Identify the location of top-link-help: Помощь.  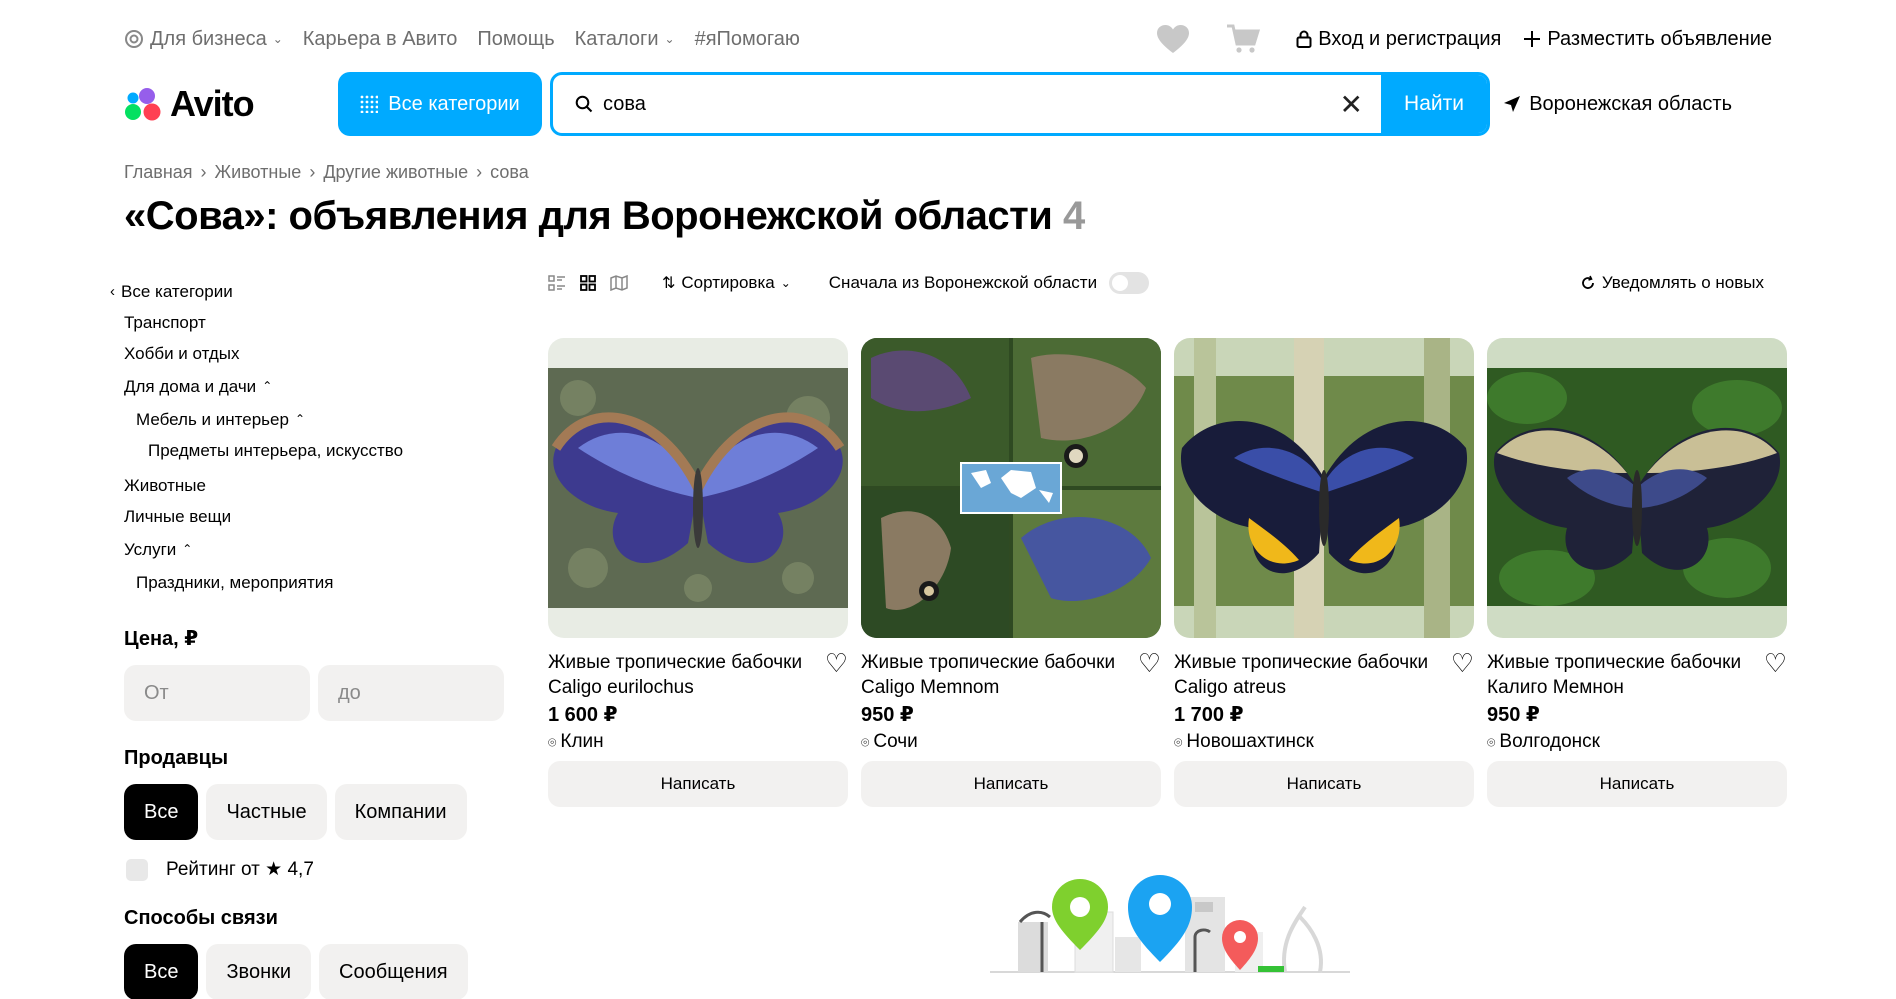
(515, 39).